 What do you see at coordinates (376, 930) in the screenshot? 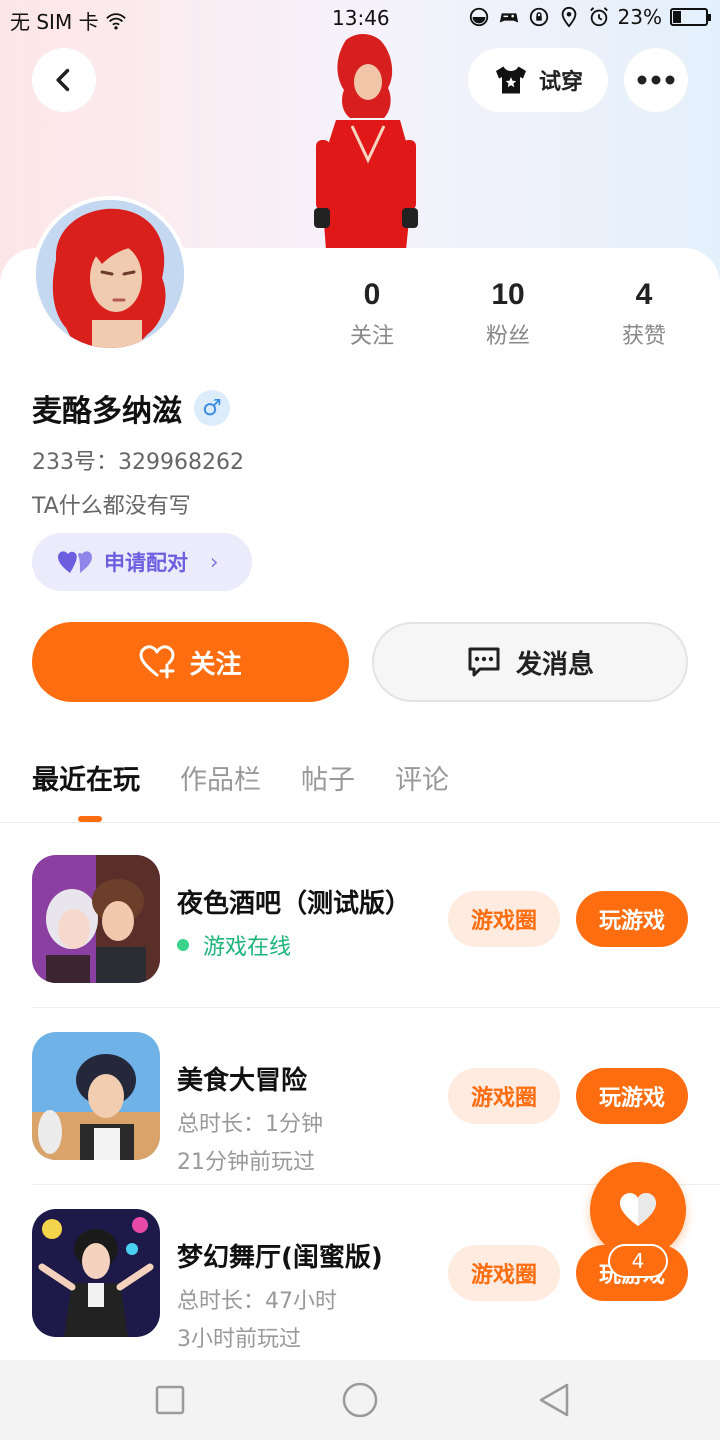
I see `game-row-nightbar: 夜色酒吧（测试版） 游戏在线 游戏圈 玩游戏` at bounding box center [376, 930].